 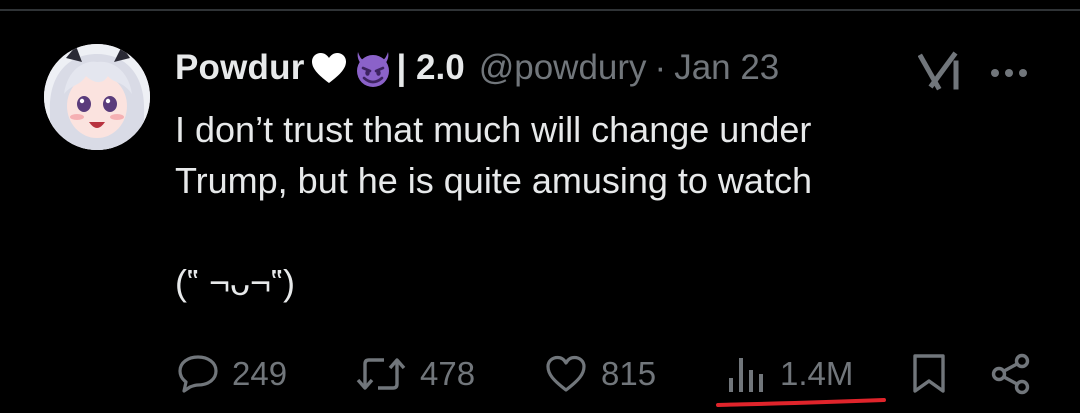 What do you see at coordinates (198, 374) in the screenshot?
I see `reply-icon` at bounding box center [198, 374].